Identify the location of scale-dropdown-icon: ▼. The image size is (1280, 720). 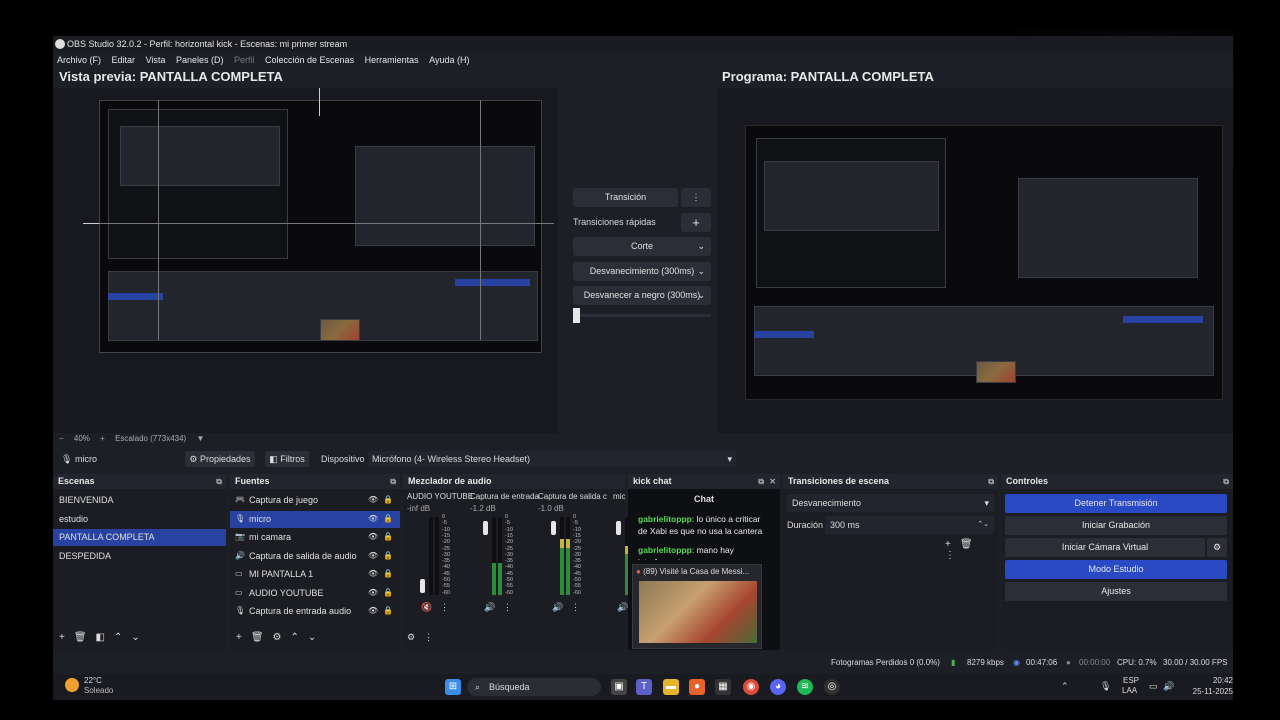
(200, 438).